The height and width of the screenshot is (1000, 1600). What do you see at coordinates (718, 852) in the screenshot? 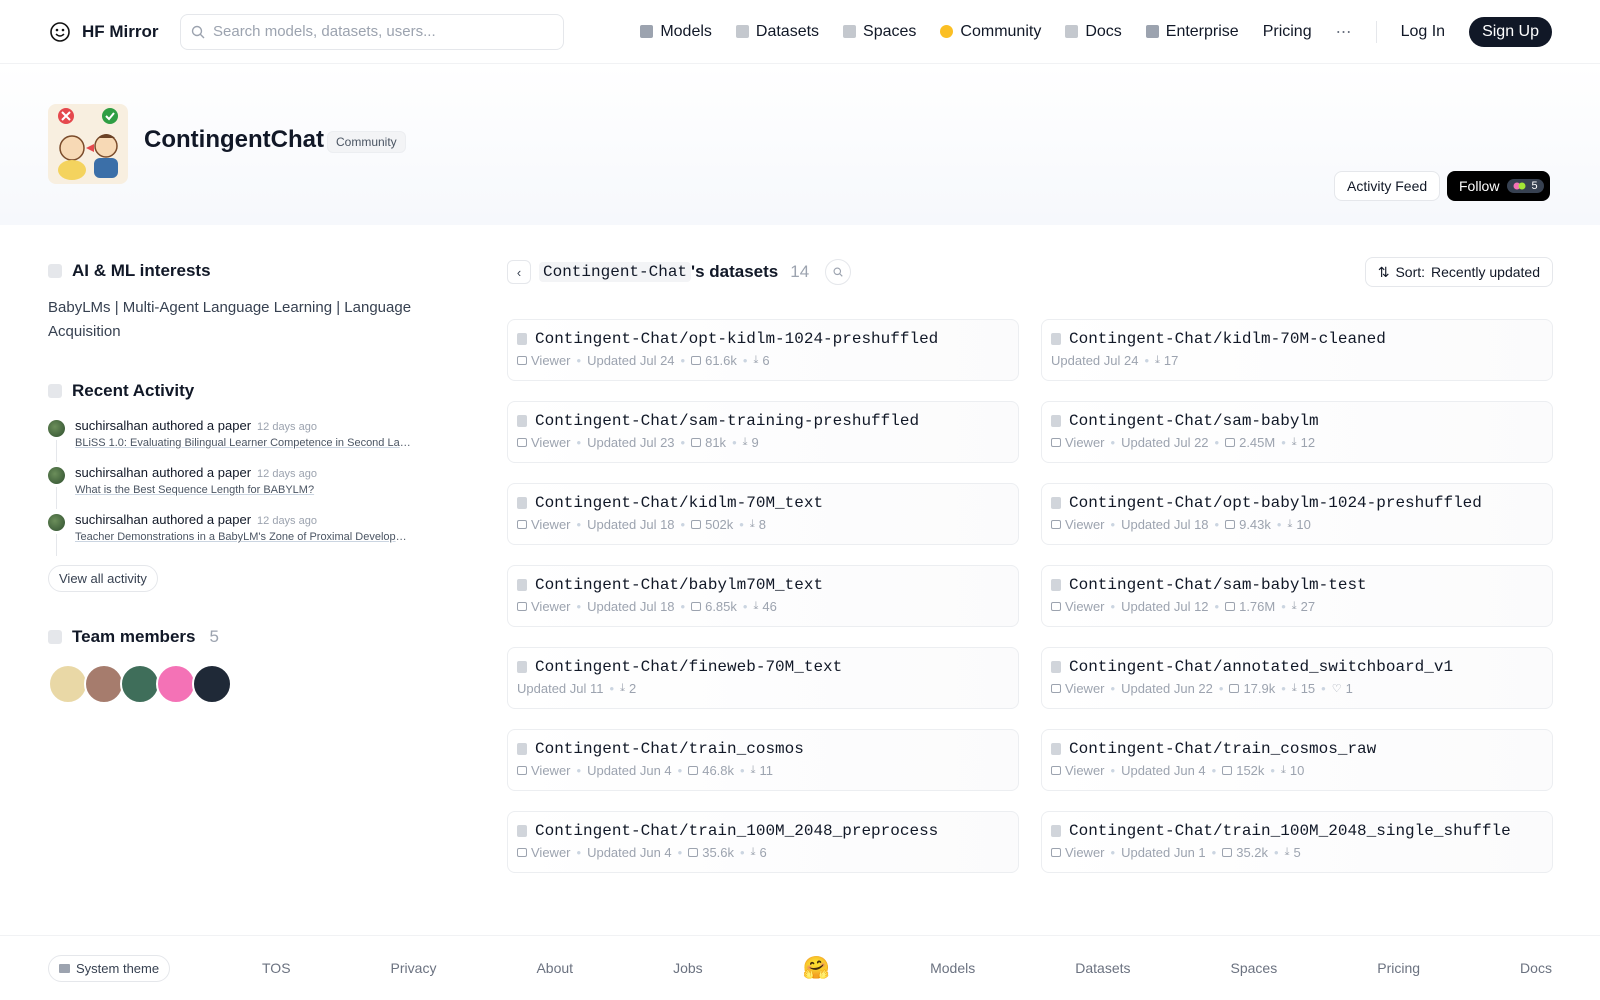
I see `meta-value: 35.6k` at bounding box center [718, 852].